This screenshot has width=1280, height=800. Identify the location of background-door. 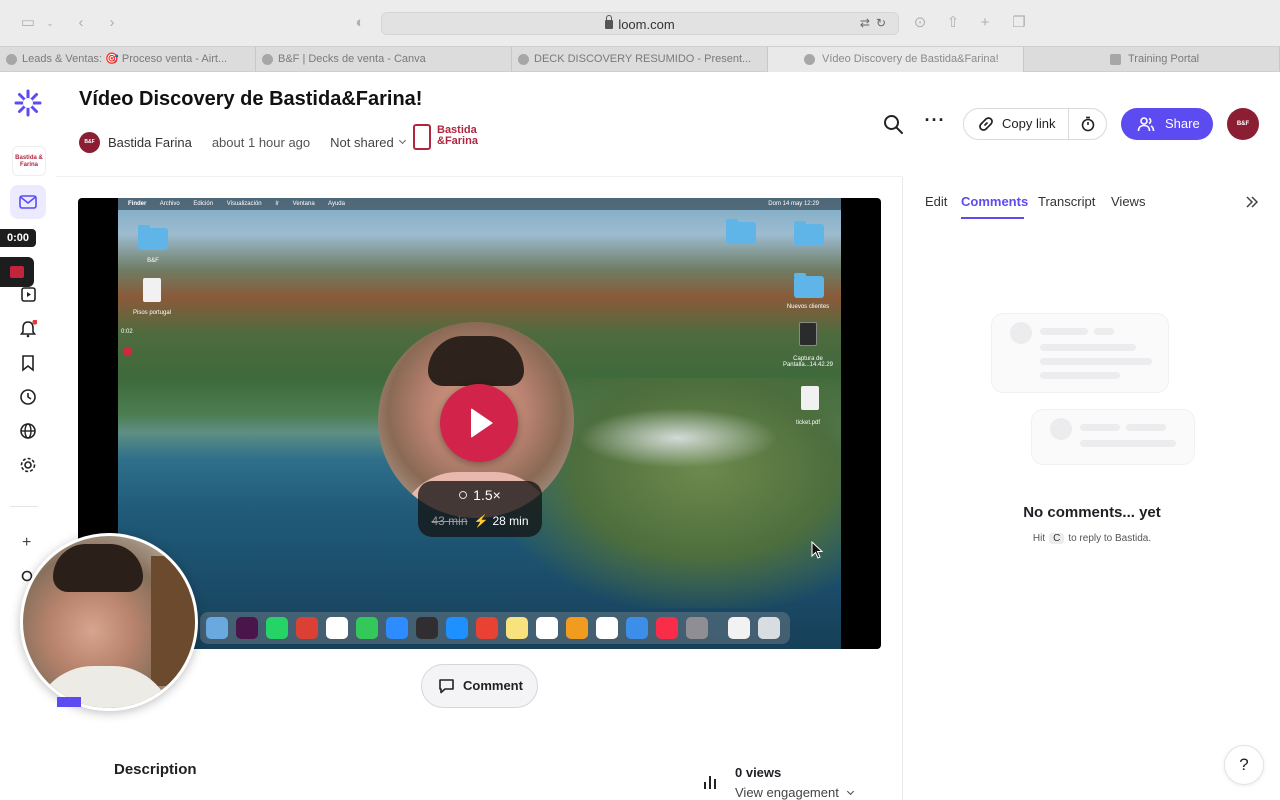
(173, 621).